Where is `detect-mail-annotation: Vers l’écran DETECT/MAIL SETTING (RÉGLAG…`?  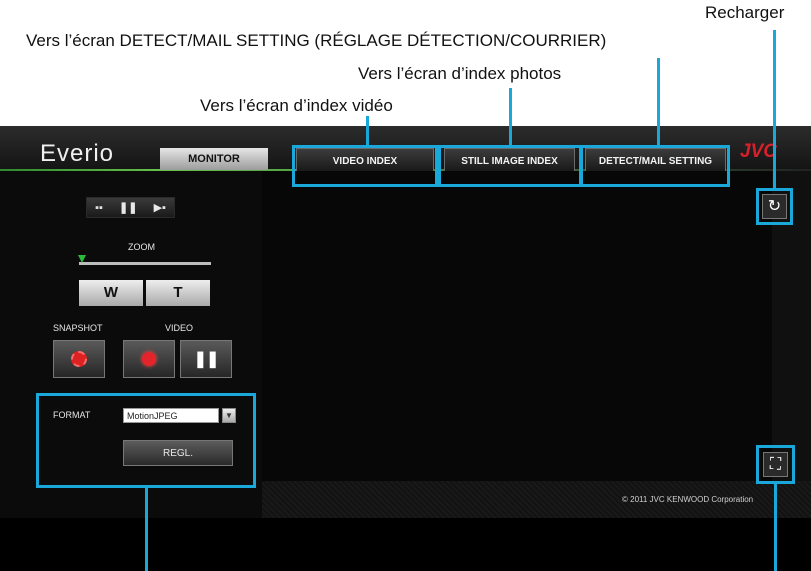 detect-mail-annotation: Vers l’écran DETECT/MAIL SETTING (RÉGLAG… is located at coordinates (316, 40).